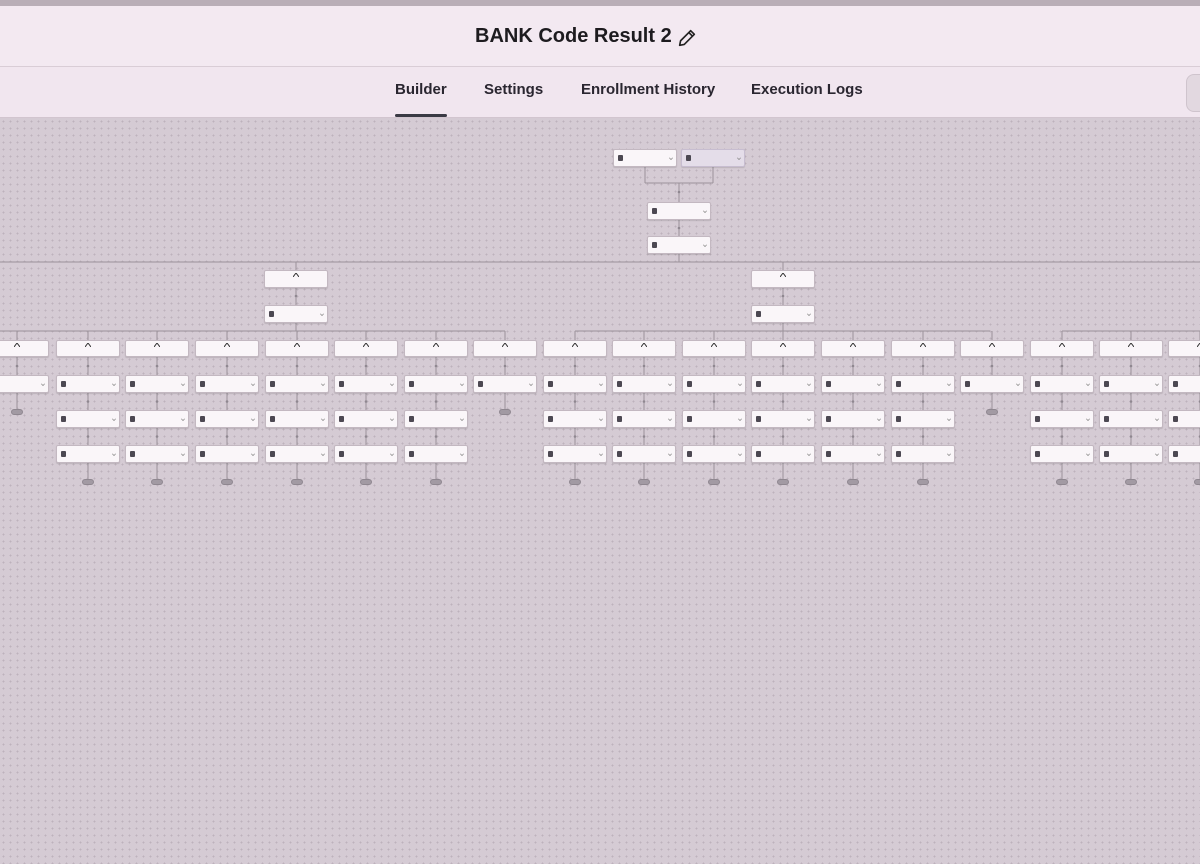  Describe the element at coordinates (687, 38) in the screenshot. I see `pencil-icon` at that location.